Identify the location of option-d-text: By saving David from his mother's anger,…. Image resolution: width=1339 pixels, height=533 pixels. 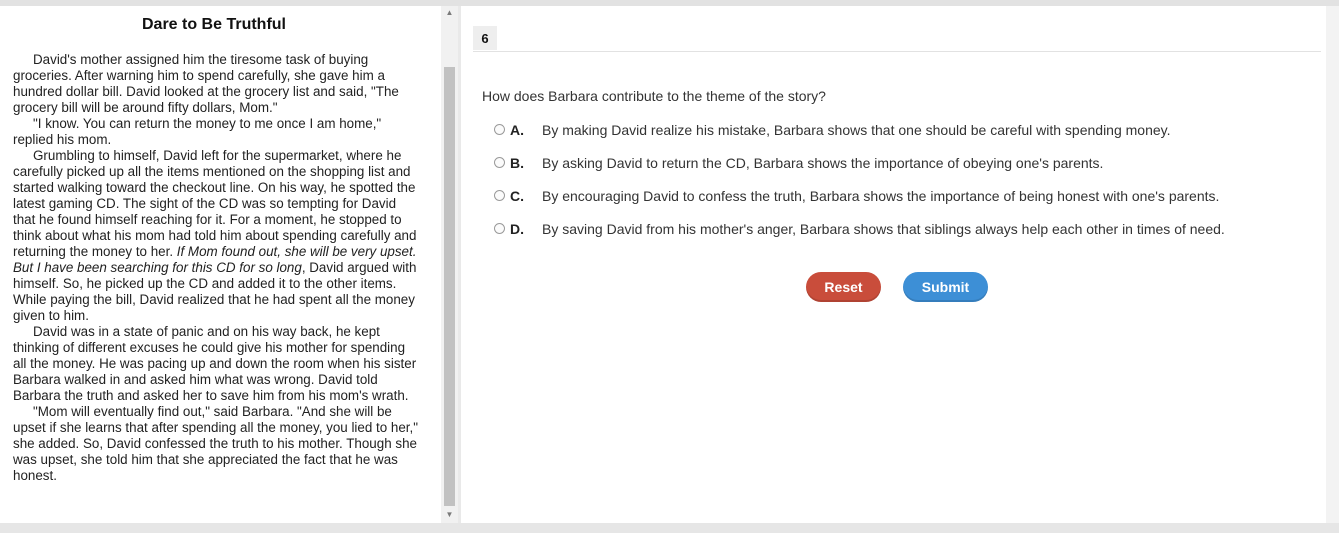
(883, 229).